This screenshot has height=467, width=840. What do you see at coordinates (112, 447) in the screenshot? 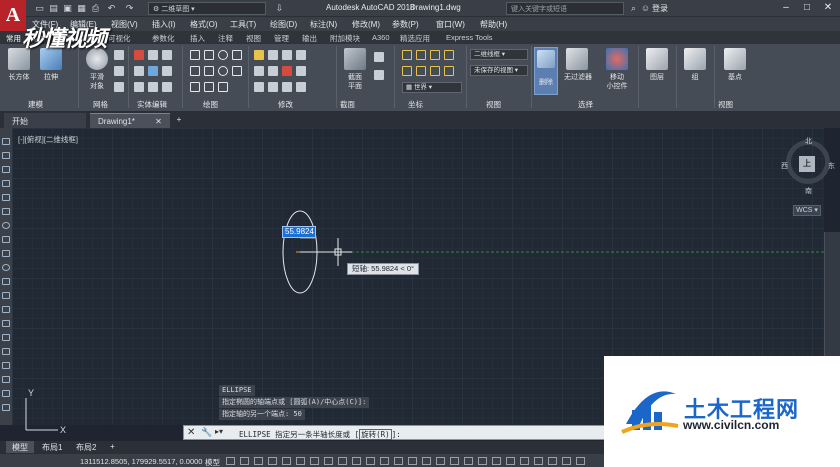
I see `add-layout-icon: +` at bounding box center [112, 447].